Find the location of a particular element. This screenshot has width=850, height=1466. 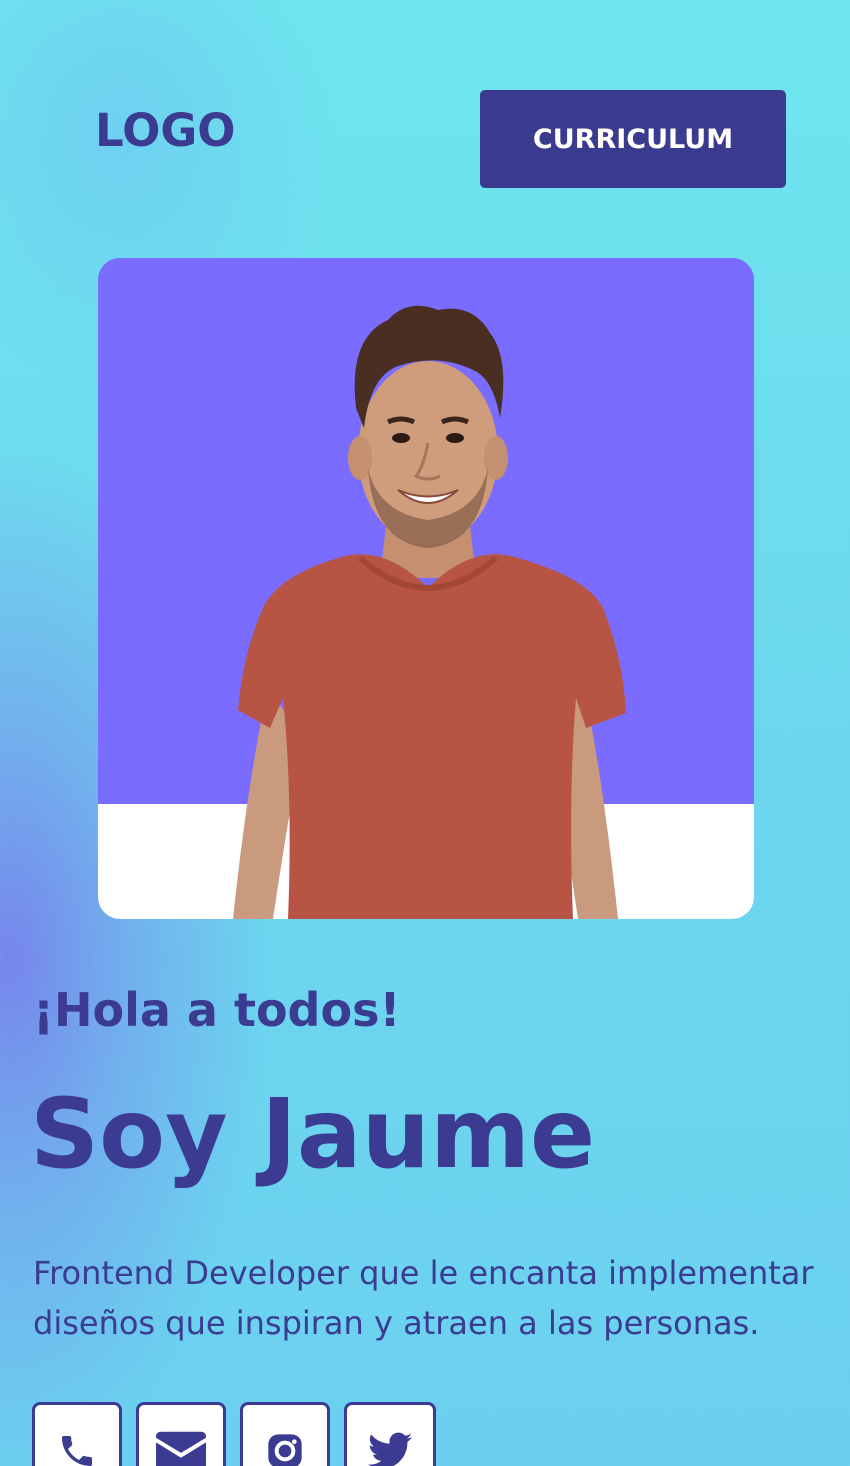

social-links is located at coordinates (234, 1434).